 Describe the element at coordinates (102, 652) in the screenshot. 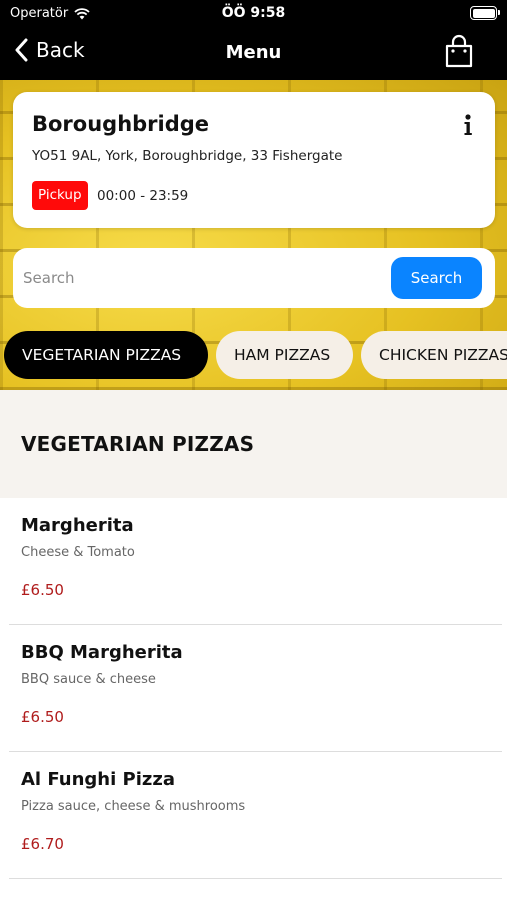

I see `item-name: BBQ Margherita` at that location.